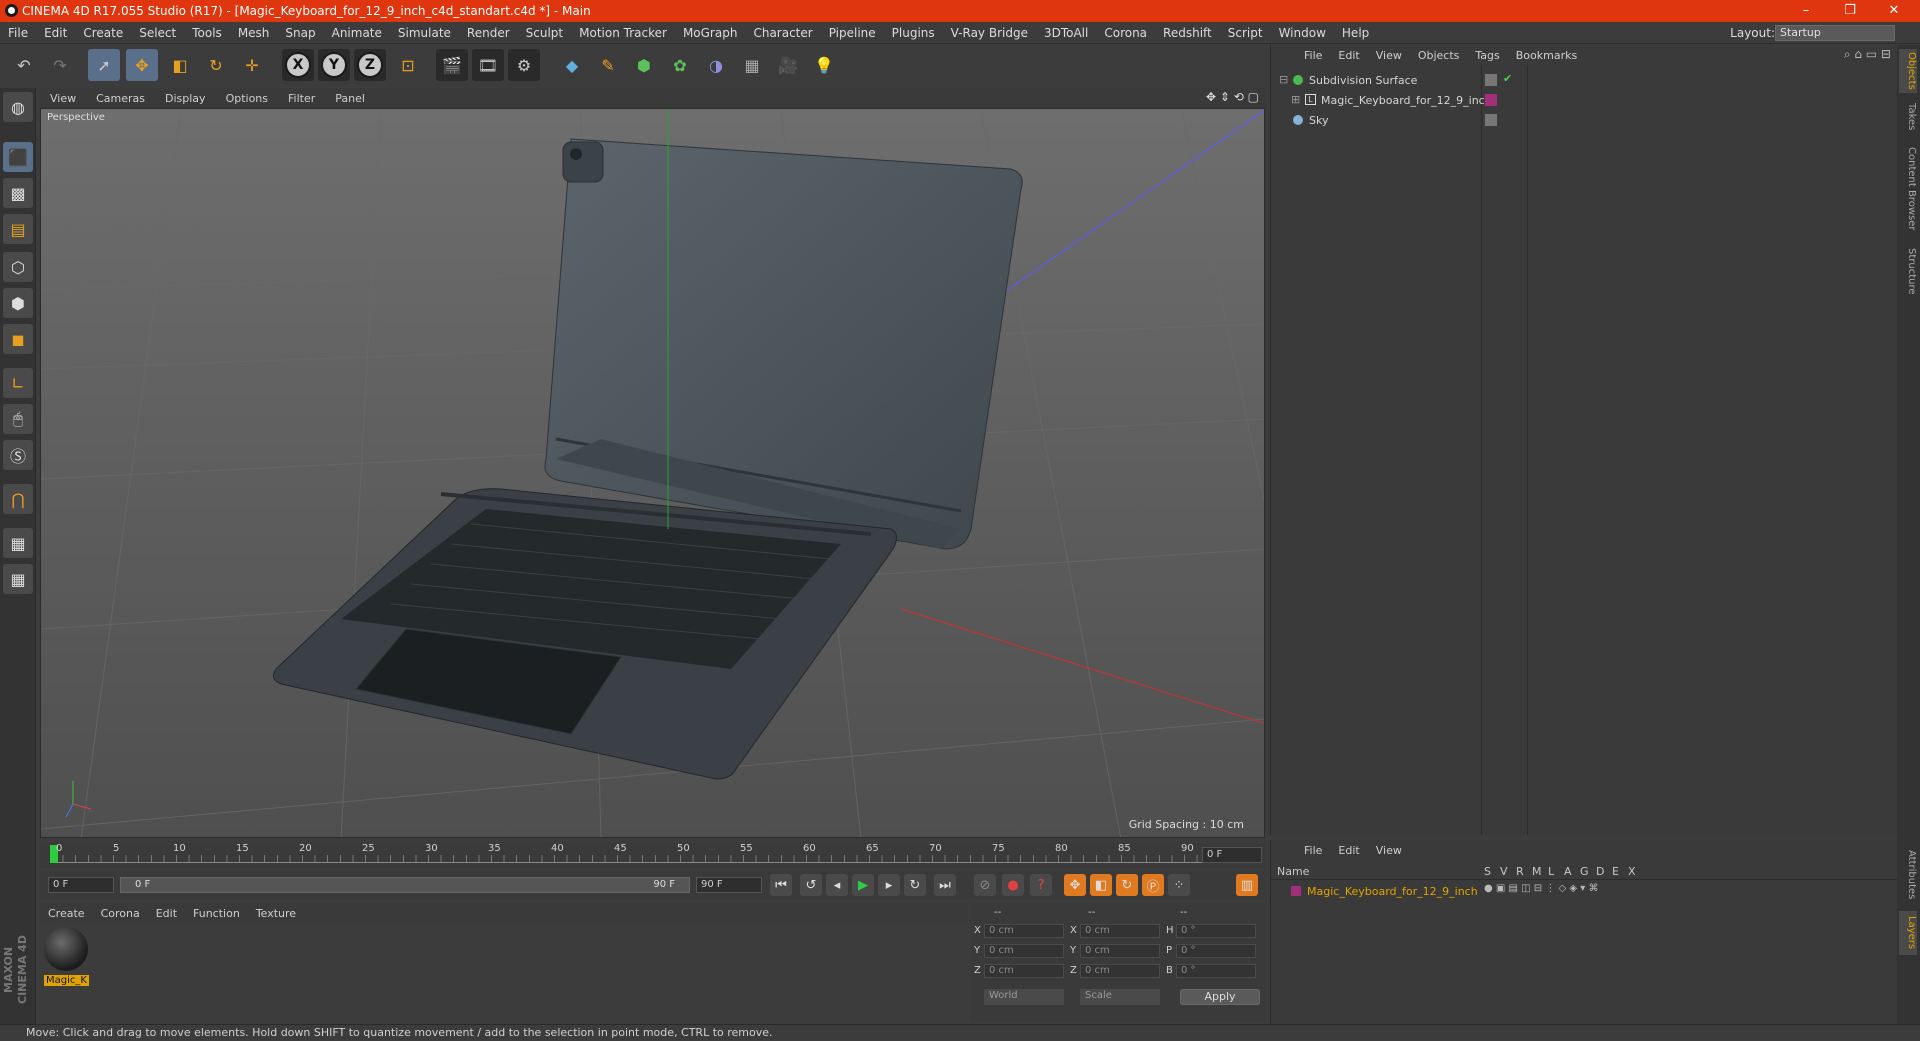  I want to click on next-key-icon: ↻, so click(915, 885).